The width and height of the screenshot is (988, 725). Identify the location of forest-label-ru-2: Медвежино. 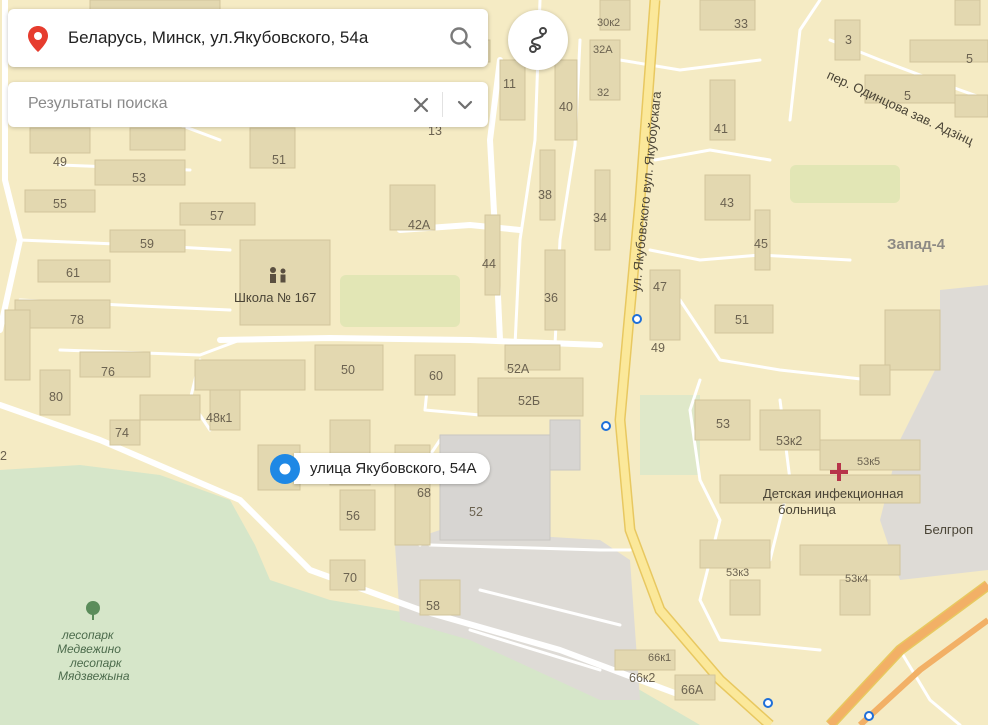
(89, 649).